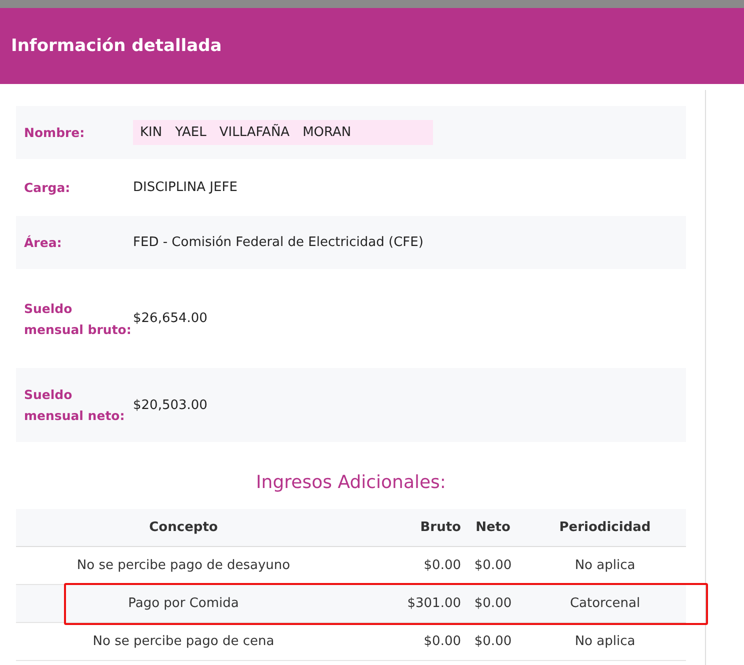  Describe the element at coordinates (185, 187) in the screenshot. I see `field-value: DISCIPLINA JEFE` at that location.